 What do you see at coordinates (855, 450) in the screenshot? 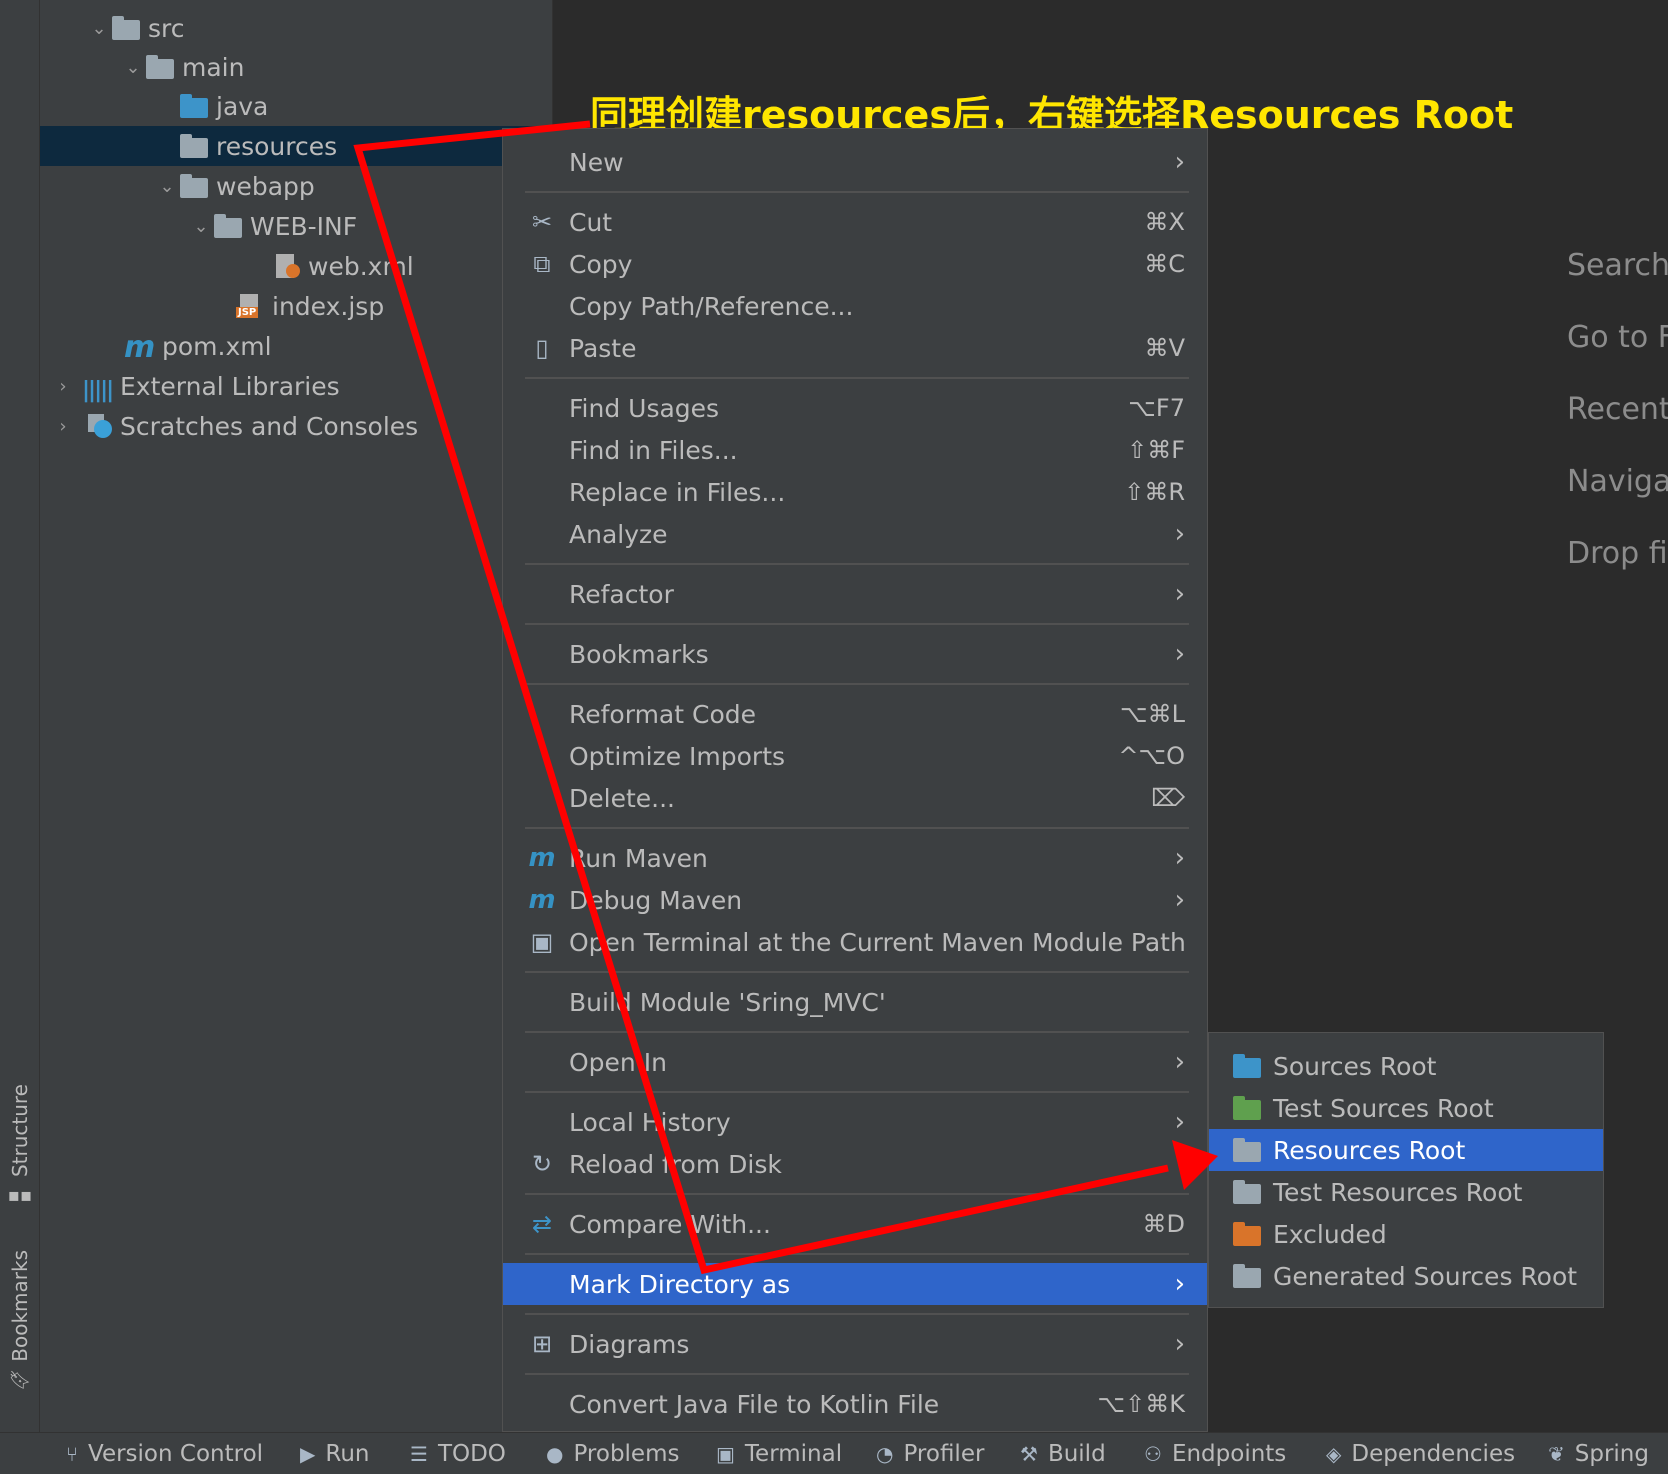
I see `menu-item-find-in-files: Find in Files... ⇧⌘F` at bounding box center [855, 450].